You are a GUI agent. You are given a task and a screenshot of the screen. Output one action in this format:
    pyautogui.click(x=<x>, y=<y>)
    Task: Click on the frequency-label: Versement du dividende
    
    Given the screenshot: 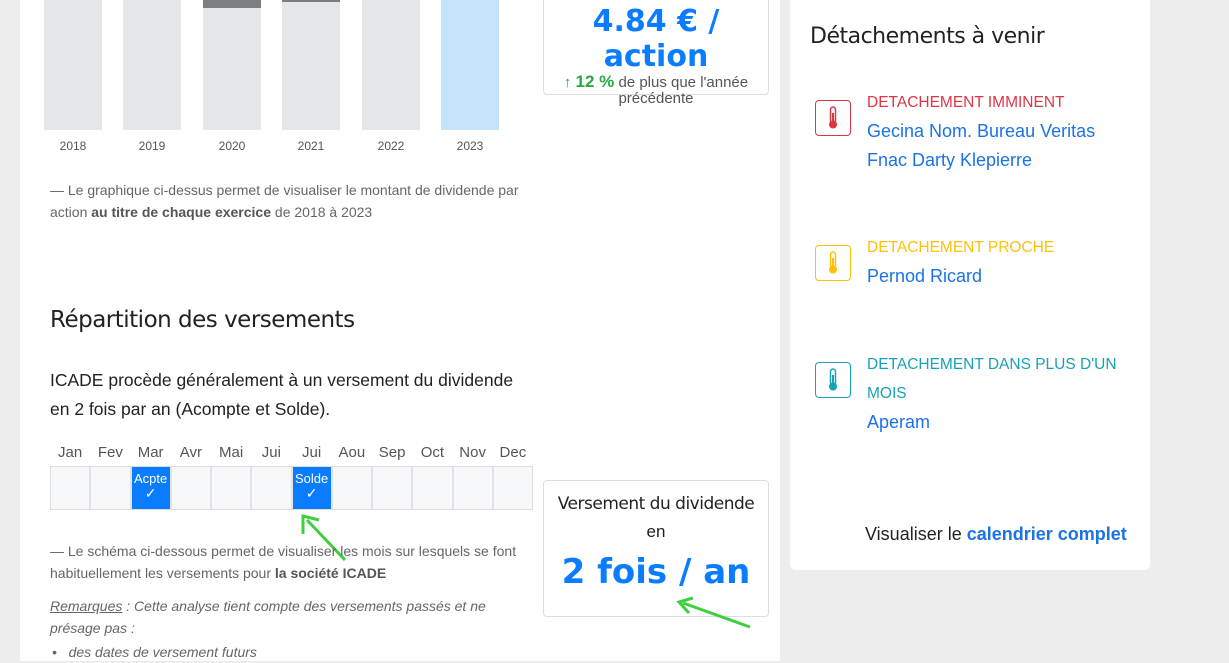 What is the action you would take?
    pyautogui.click(x=656, y=504)
    